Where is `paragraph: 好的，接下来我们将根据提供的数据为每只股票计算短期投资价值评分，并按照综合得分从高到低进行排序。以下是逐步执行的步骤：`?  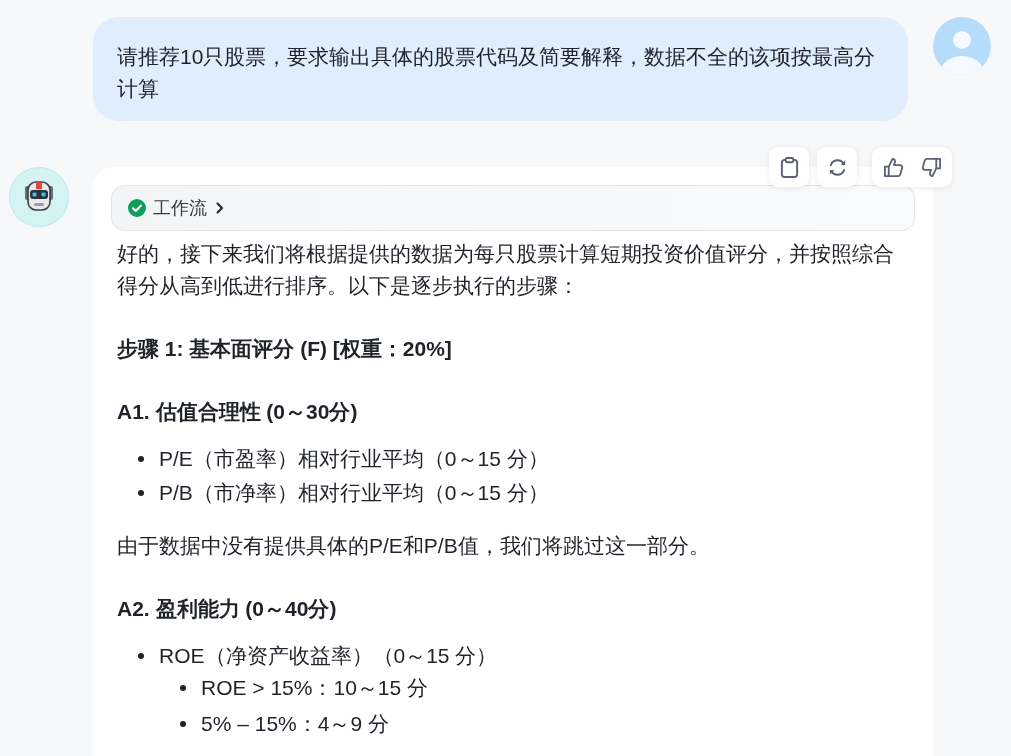
paragraph: 好的，接下来我们将根据提供的数据为每只股票计算短期投资价值评分，并按照综合得分从高到低进行排序。以下是逐步执行的步骤： is located at coordinates (506, 270).